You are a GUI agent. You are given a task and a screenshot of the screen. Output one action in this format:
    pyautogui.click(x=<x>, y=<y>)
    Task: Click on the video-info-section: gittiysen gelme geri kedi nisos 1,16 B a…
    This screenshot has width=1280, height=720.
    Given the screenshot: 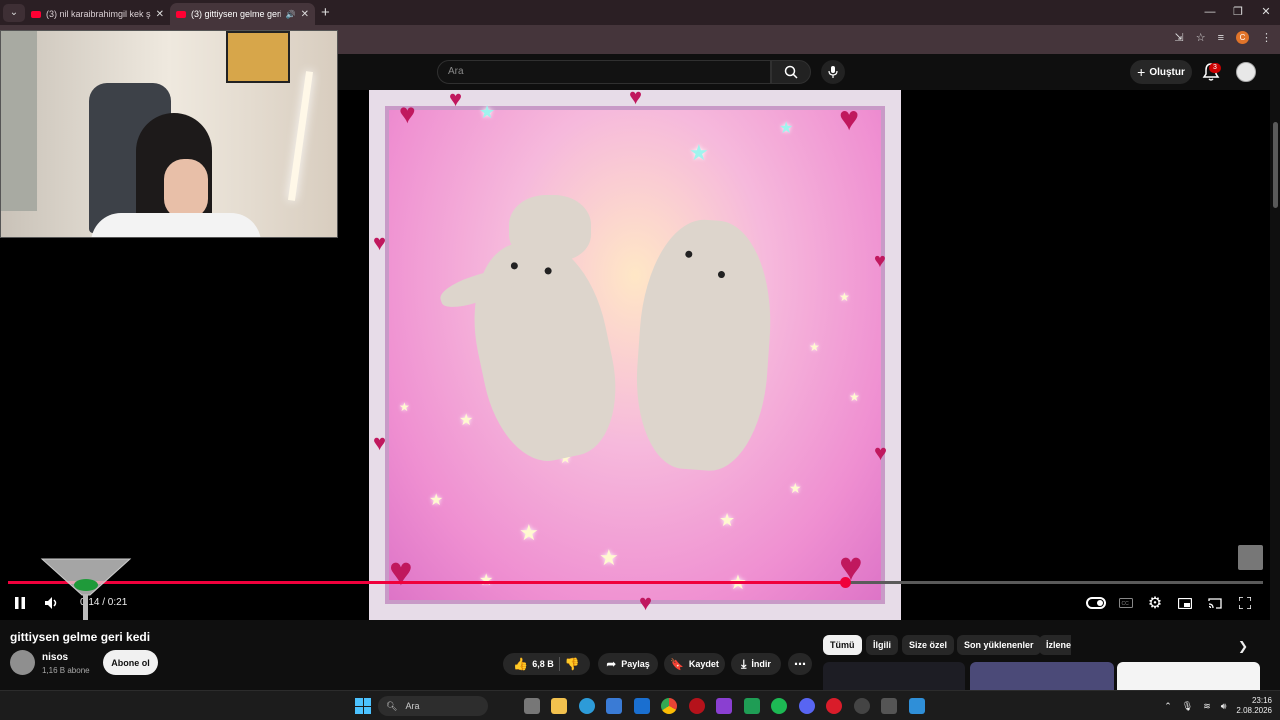 What is the action you would take?
    pyautogui.click(x=635, y=655)
    